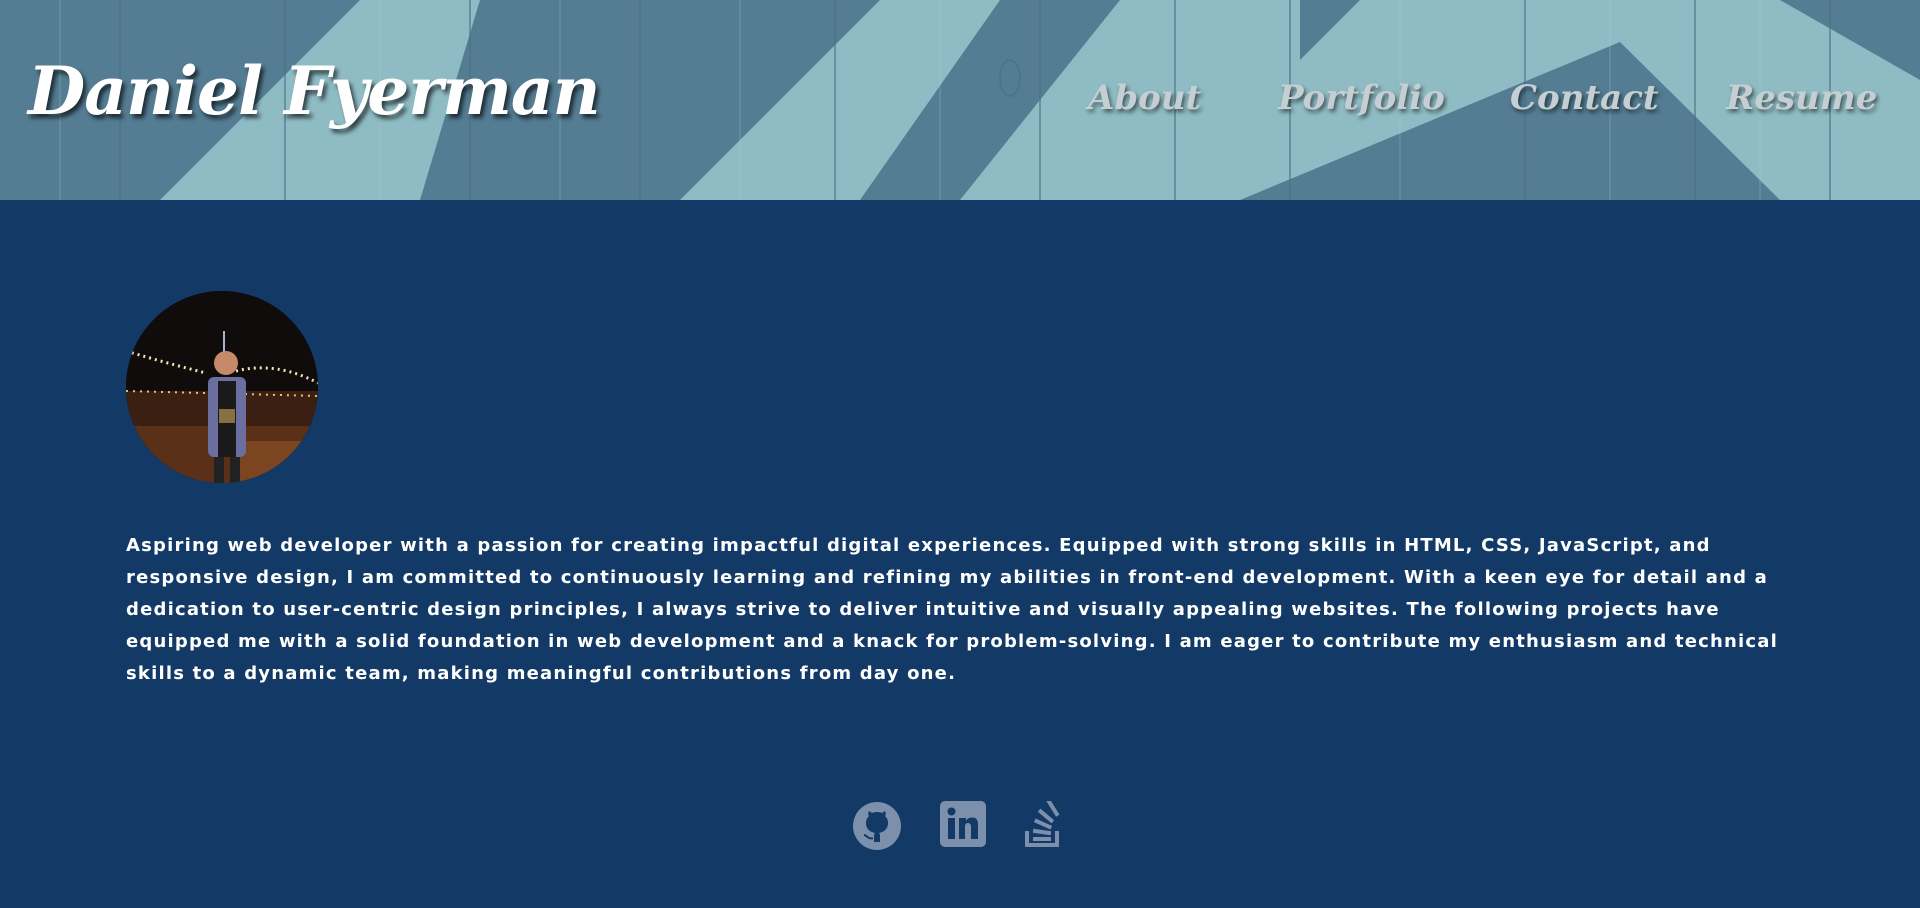 This screenshot has height=908, width=1920. I want to click on github-link, so click(877, 826).